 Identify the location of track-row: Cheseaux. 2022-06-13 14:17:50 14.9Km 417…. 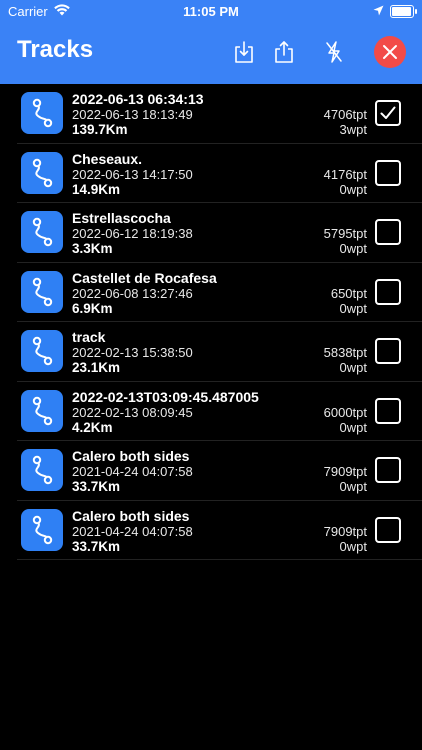
(219, 173).